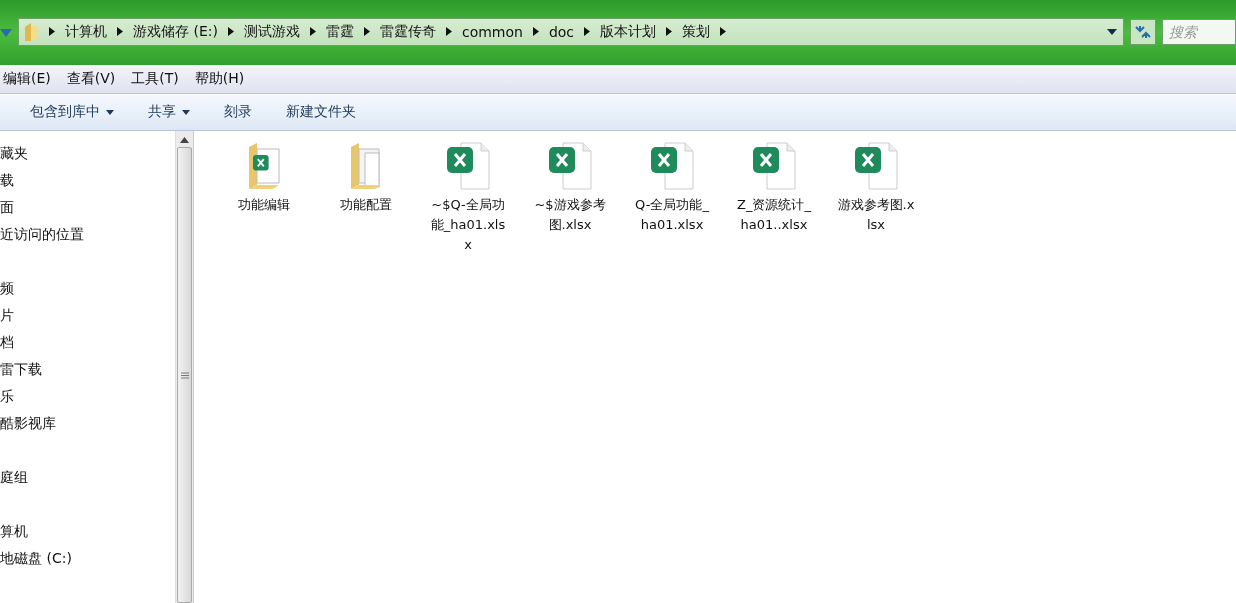 The width and height of the screenshot is (1236, 603). What do you see at coordinates (1199, 31) in the screenshot?
I see `search-field: 搜索` at bounding box center [1199, 31].